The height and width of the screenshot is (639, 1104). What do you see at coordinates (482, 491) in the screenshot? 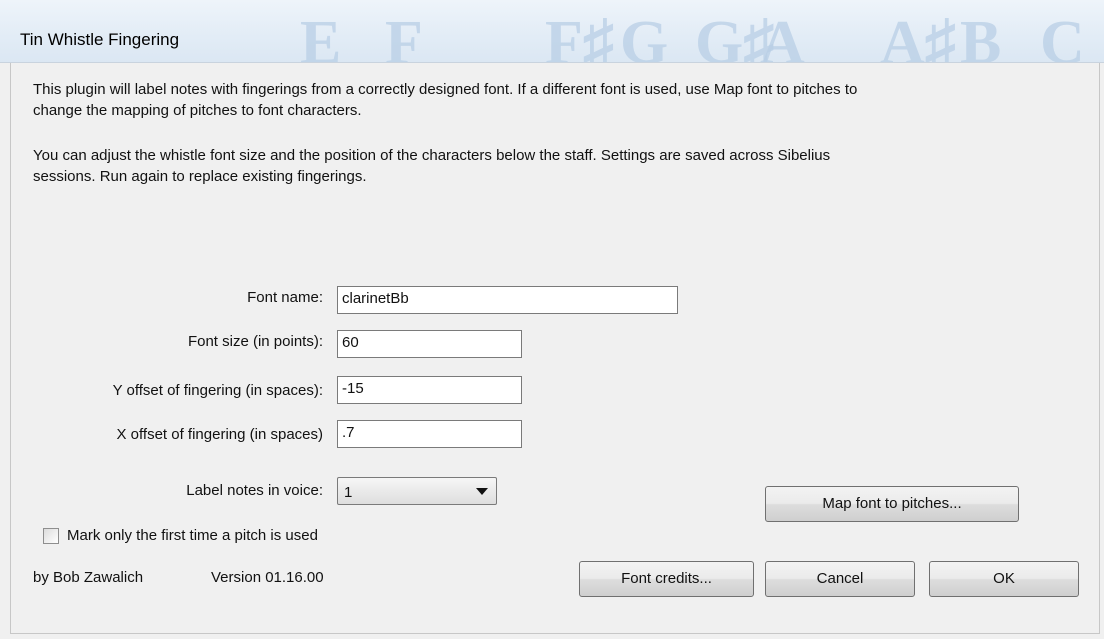
I see `chevron-down-icon` at bounding box center [482, 491].